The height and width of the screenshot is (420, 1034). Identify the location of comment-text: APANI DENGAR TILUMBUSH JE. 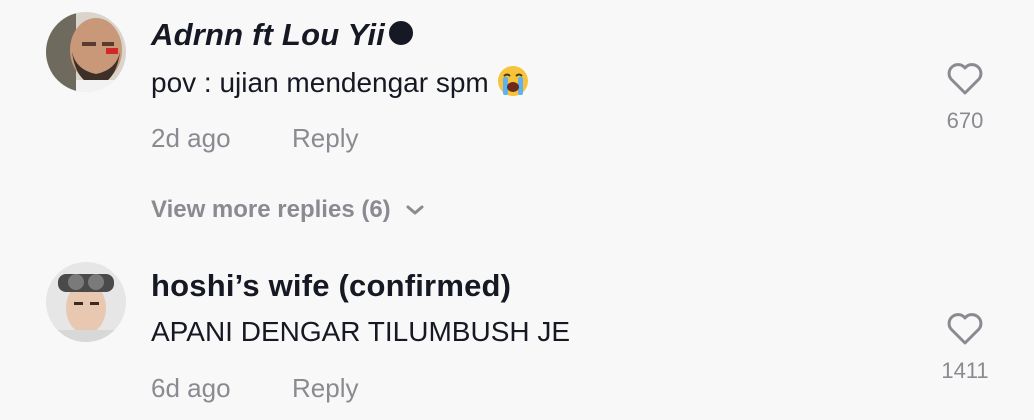
(361, 331).